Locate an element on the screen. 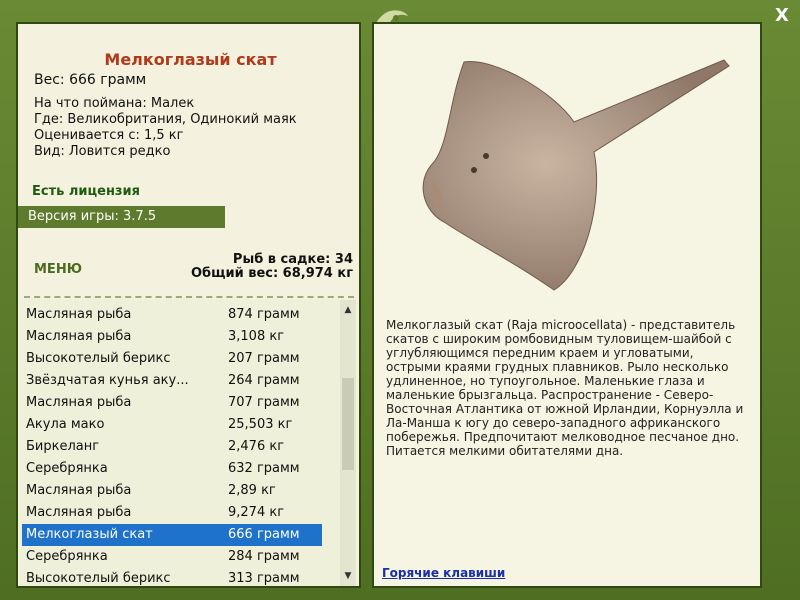  list-item-name: Мелкоглазый скат is located at coordinates (89, 534).